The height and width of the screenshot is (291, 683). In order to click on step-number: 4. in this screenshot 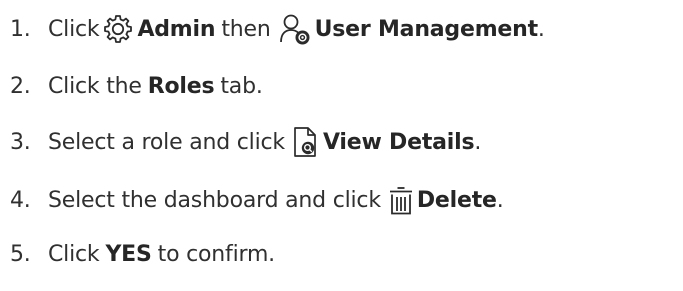, I will do `click(20, 200)`.